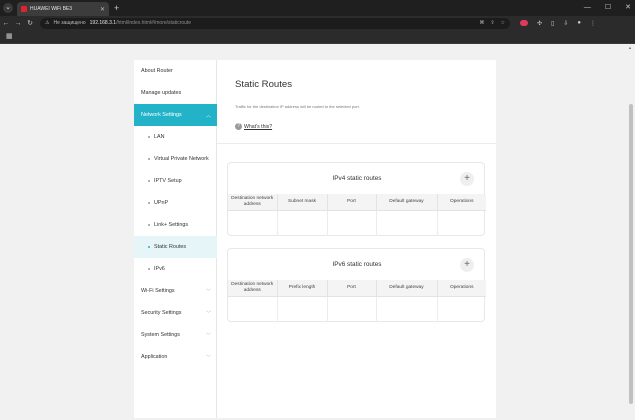 The width and height of the screenshot is (635, 420). I want to click on sidebar-item-wifi-settings: Wi-Fi Settings ﹀, so click(175, 291).